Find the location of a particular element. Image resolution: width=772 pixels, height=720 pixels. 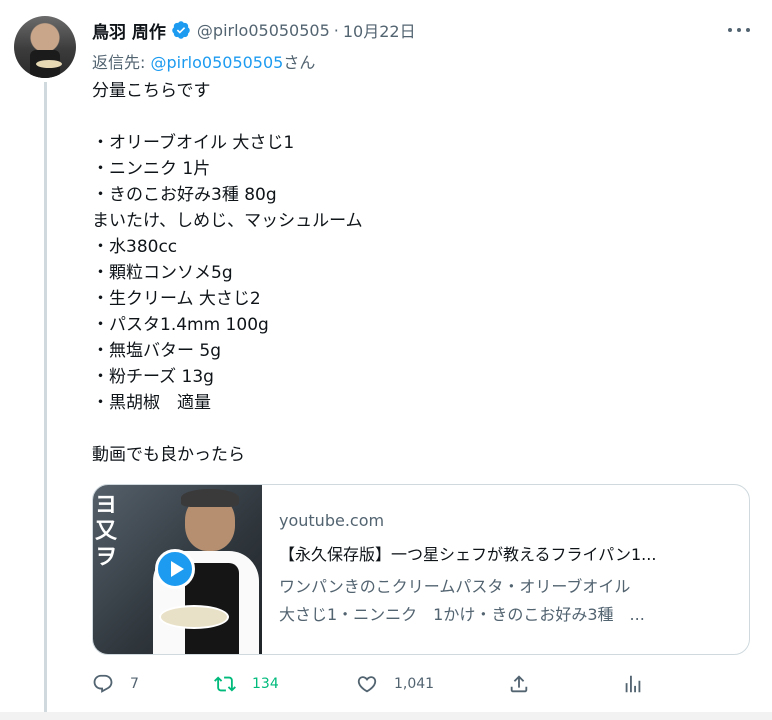

action-bar: 7 134 1,041 is located at coordinates (372, 684).